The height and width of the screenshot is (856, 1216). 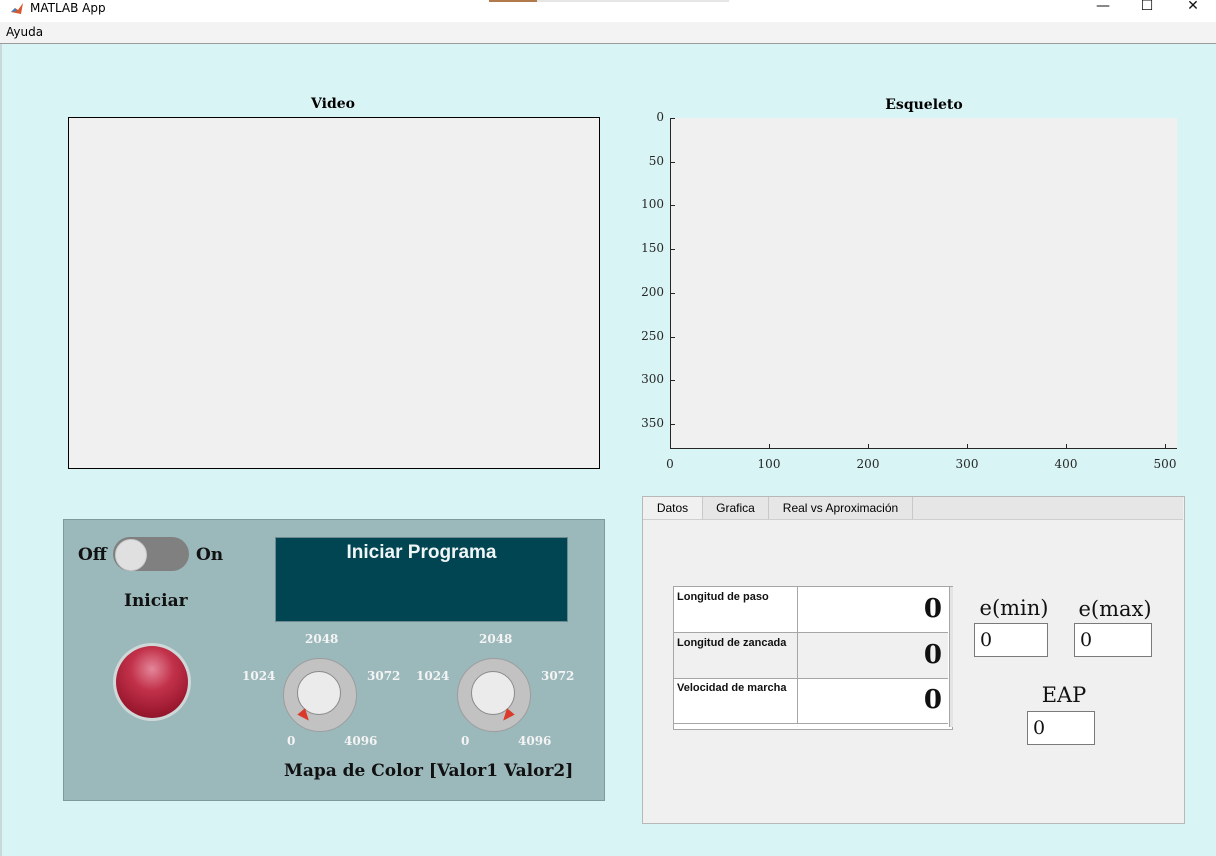 I want to click on switch-on-label: On, so click(x=210, y=555).